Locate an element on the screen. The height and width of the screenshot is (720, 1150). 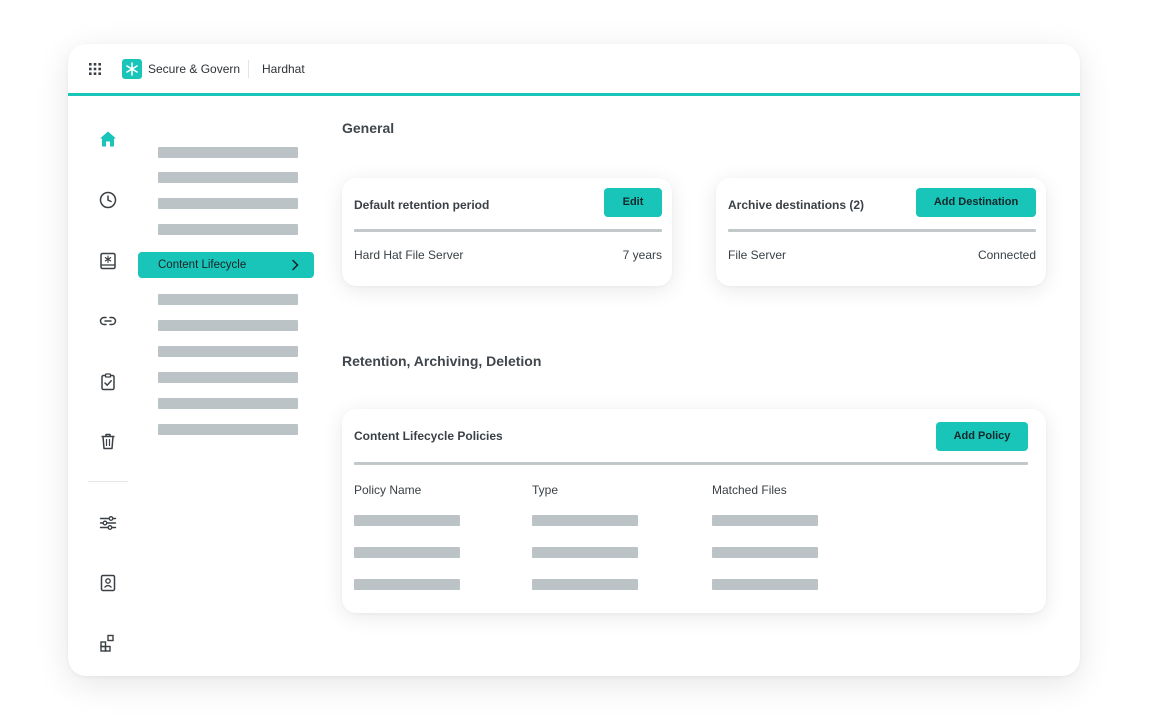
add-policy-button: Add Policy is located at coordinates (982, 436).